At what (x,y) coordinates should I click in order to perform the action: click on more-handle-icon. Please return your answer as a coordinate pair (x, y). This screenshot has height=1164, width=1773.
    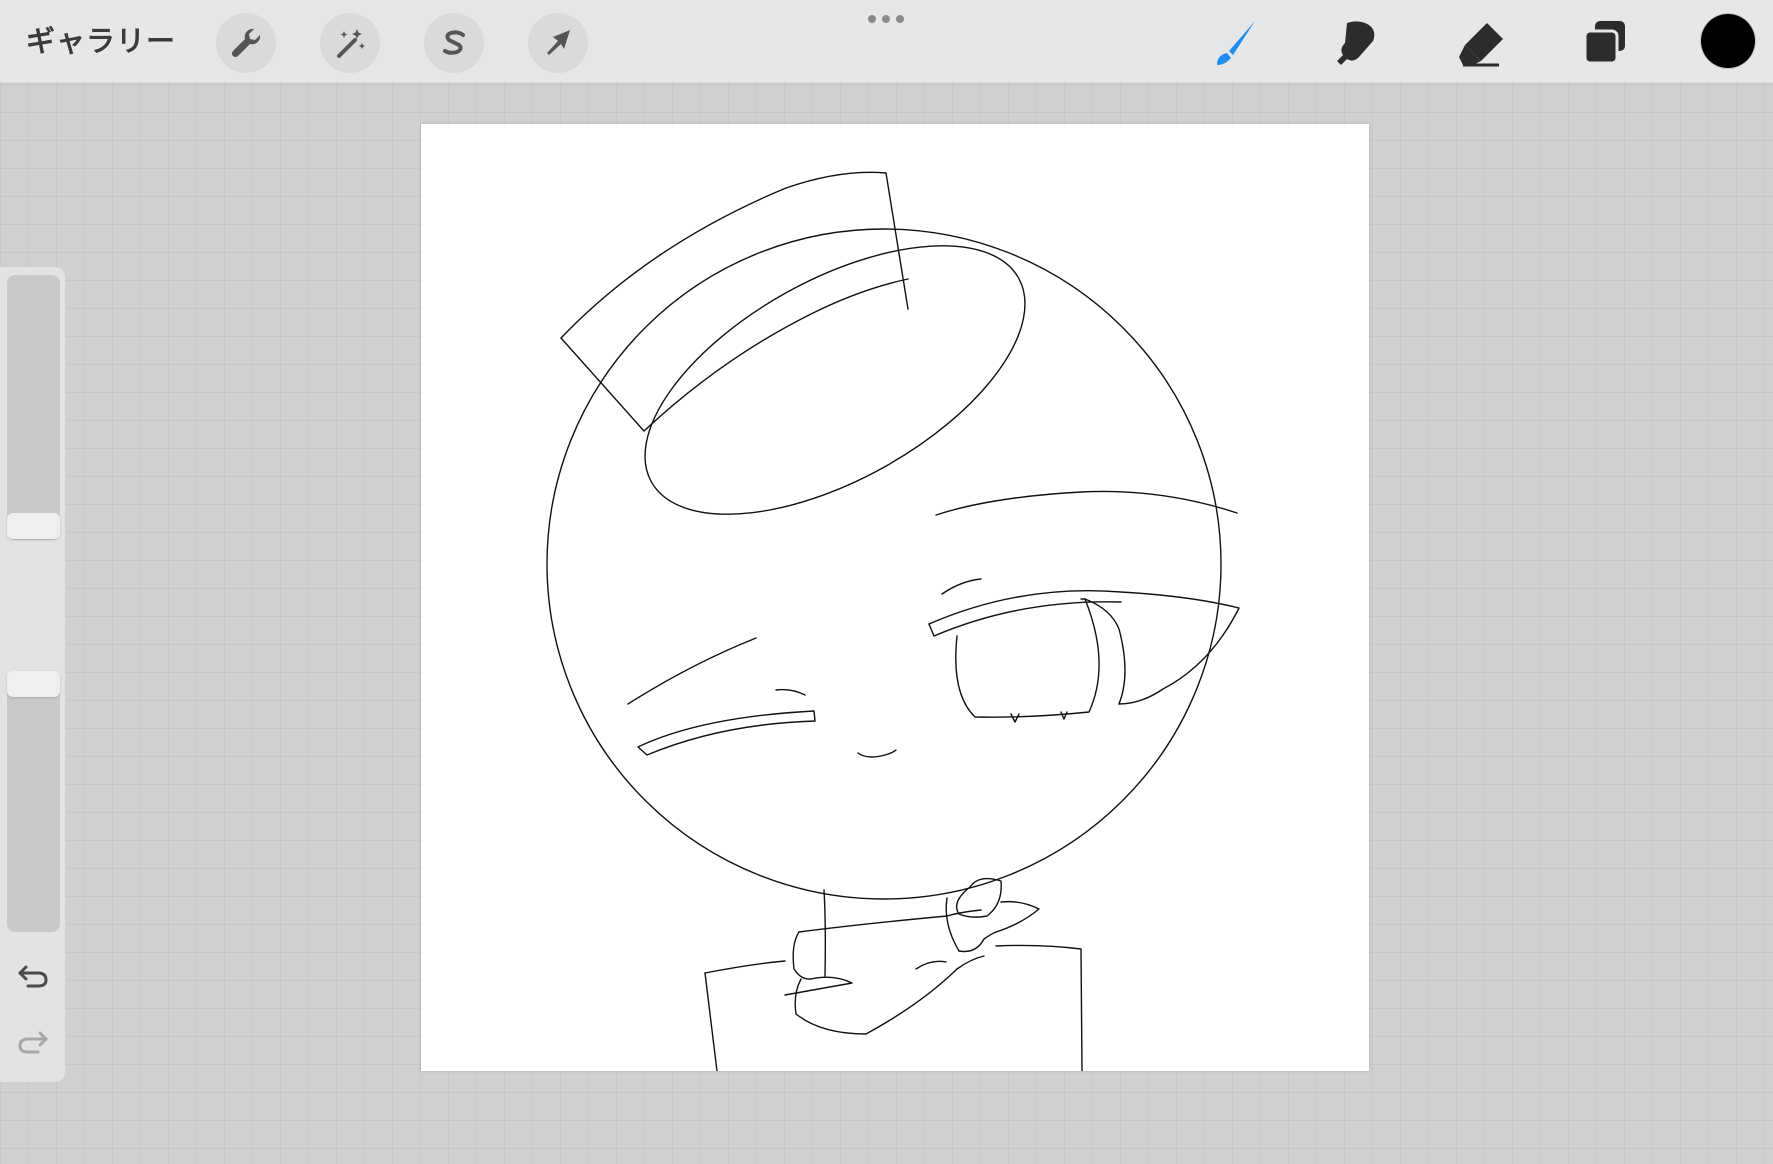
    Looking at the image, I should click on (886, 19).